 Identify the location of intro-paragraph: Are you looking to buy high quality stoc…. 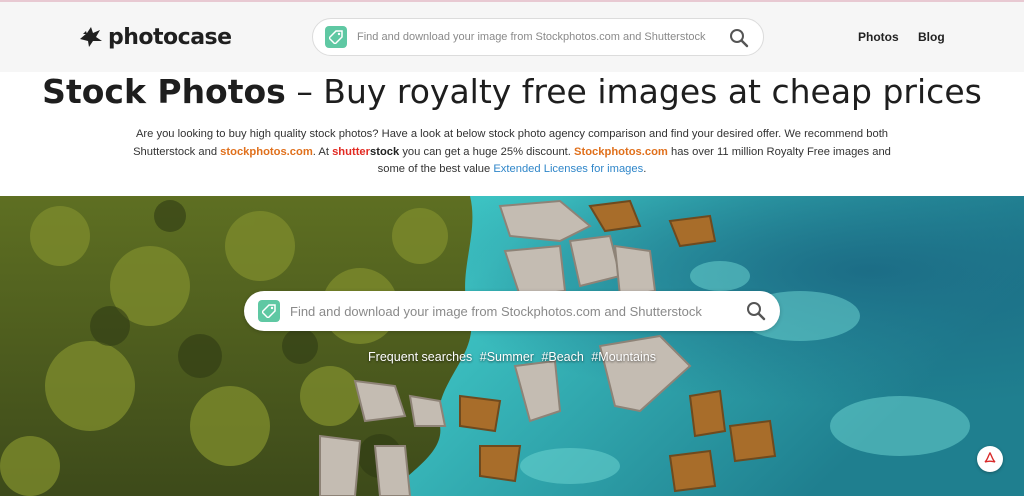
(512, 152).